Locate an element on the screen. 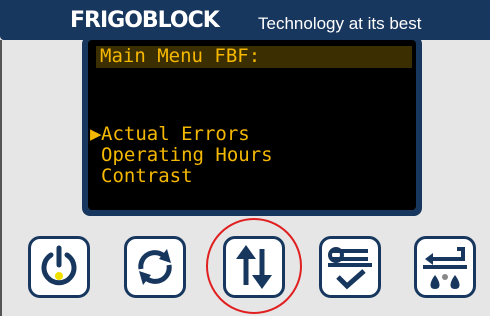  tagline: Technology at its best is located at coordinates (340, 23).